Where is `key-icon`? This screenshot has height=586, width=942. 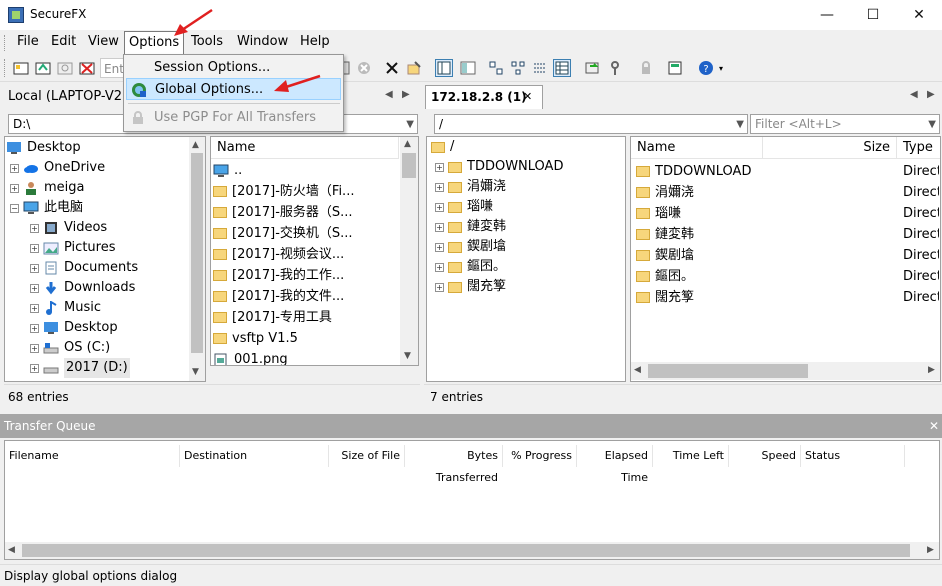
key-icon is located at coordinates (615, 68).